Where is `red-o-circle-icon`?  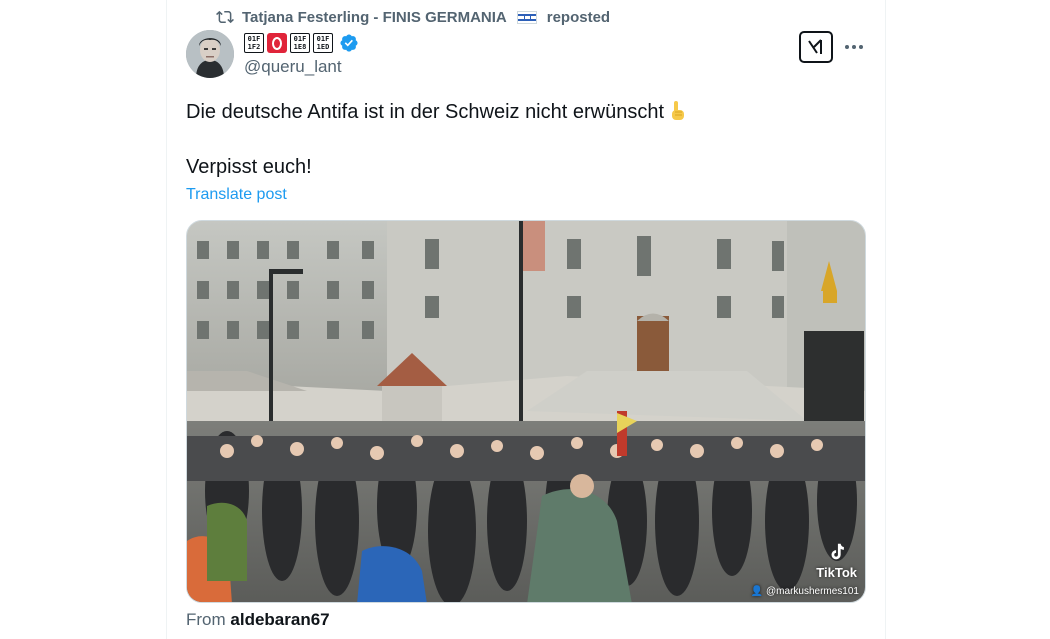 red-o-circle-icon is located at coordinates (277, 43).